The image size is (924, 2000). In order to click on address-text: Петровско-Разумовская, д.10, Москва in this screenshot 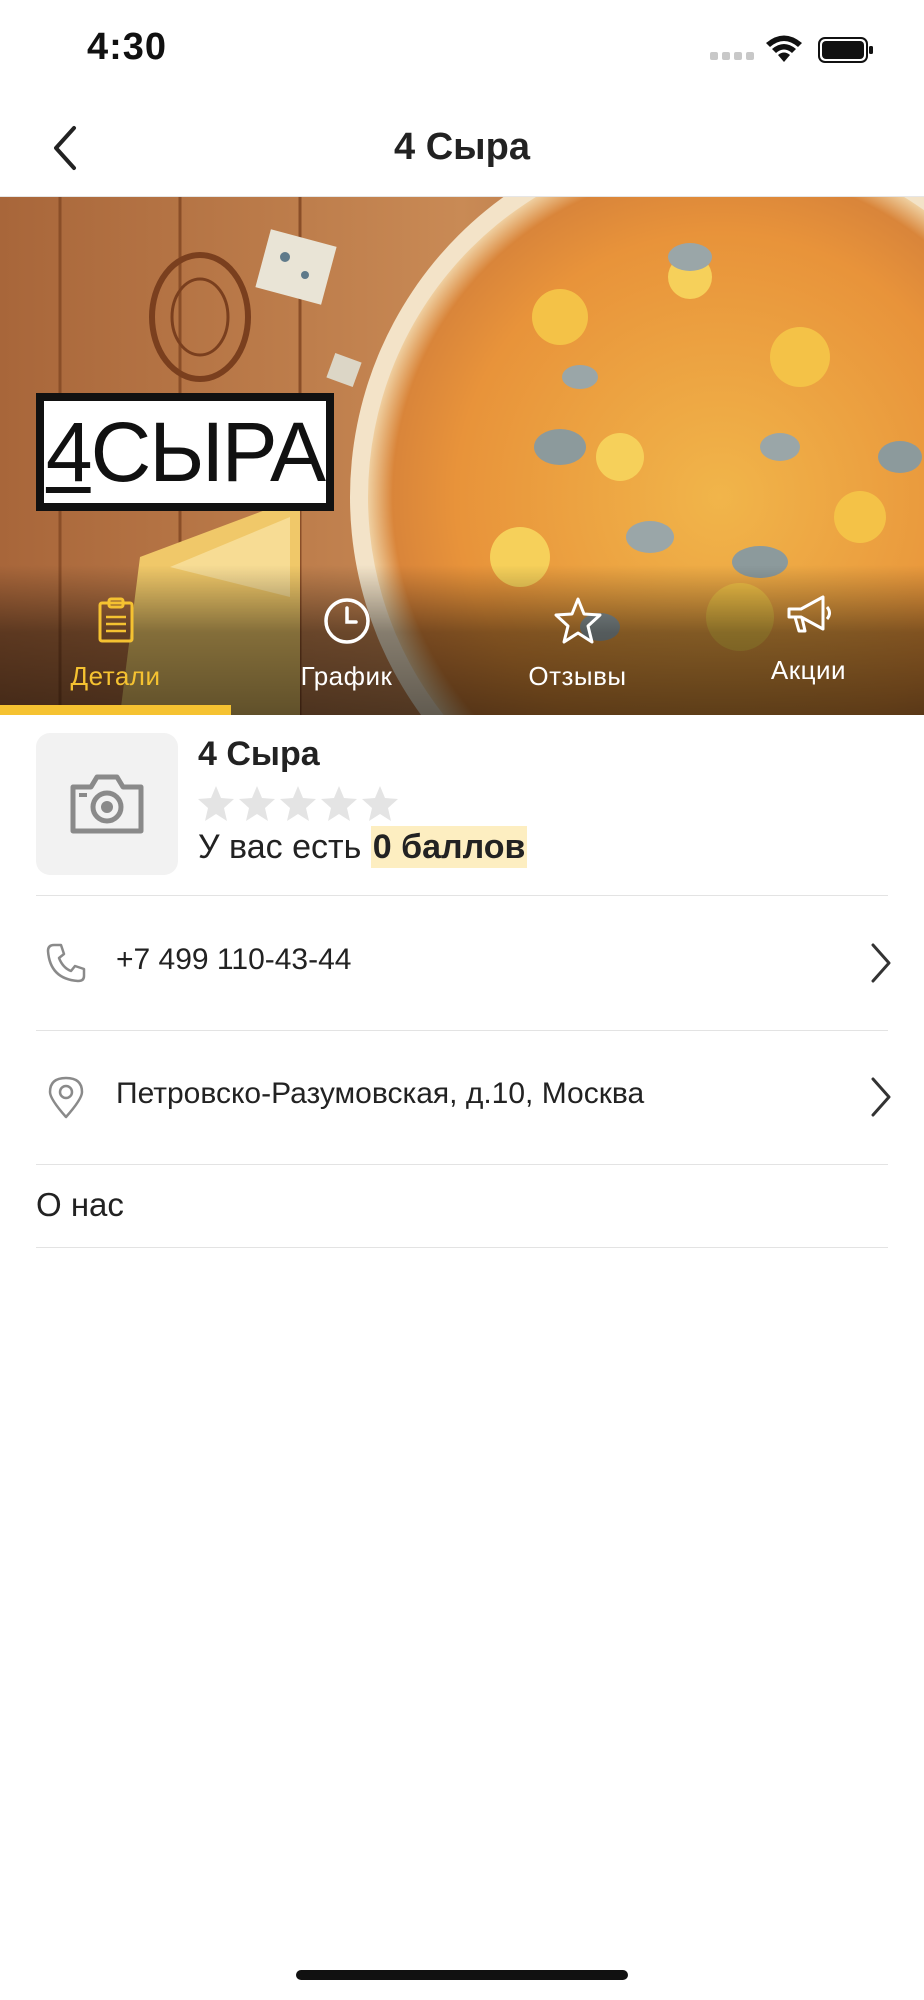, I will do `click(380, 1093)`.